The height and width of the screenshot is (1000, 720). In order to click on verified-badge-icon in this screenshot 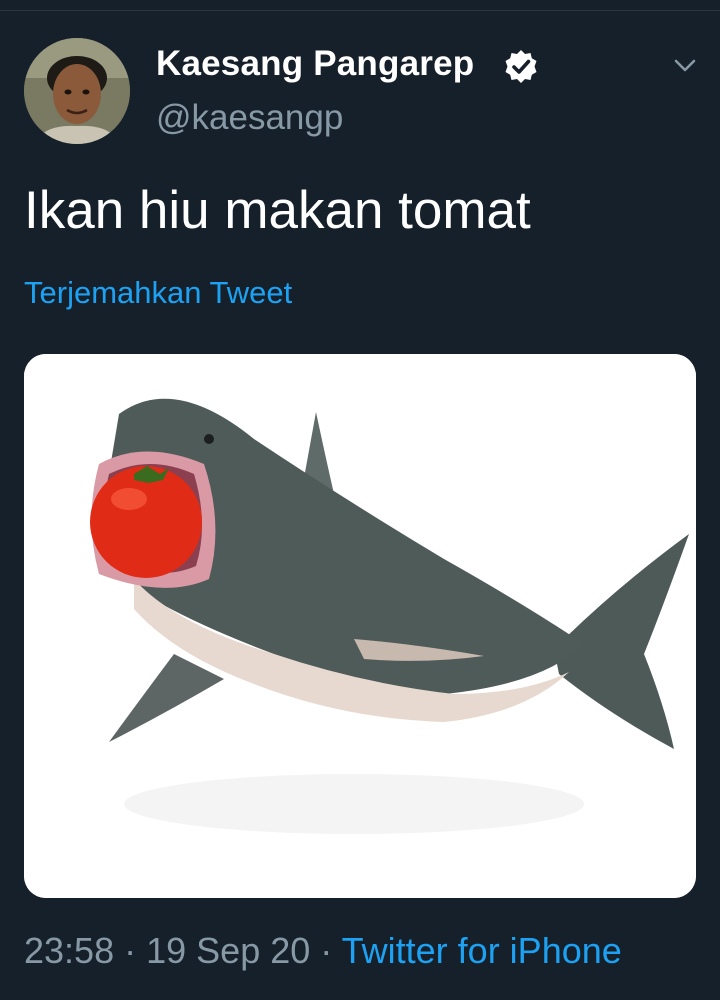, I will do `click(521, 66)`.